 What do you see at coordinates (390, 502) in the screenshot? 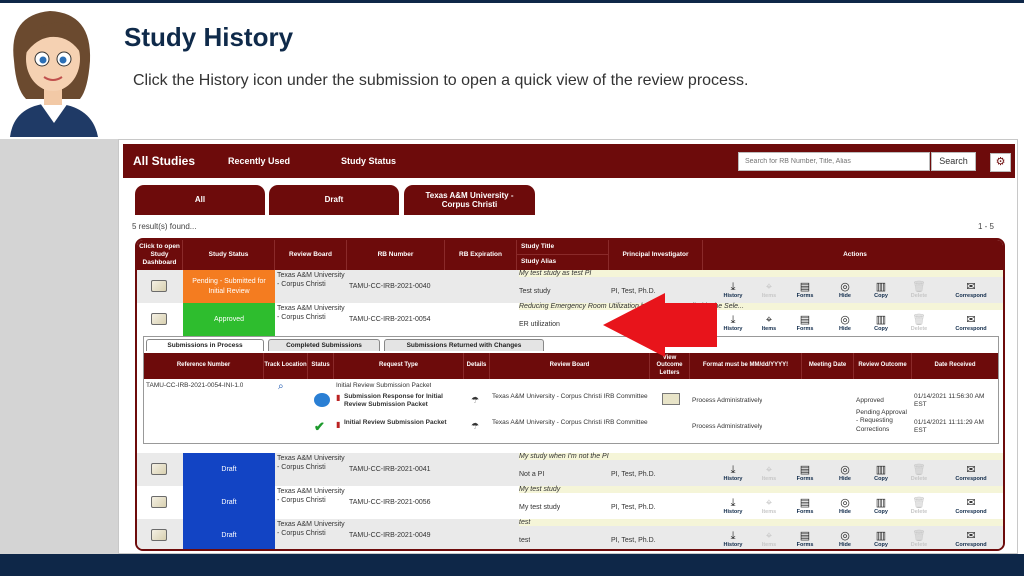
I see `rb-number: TAMU-CC-IRB-2021-0056` at bounding box center [390, 502].